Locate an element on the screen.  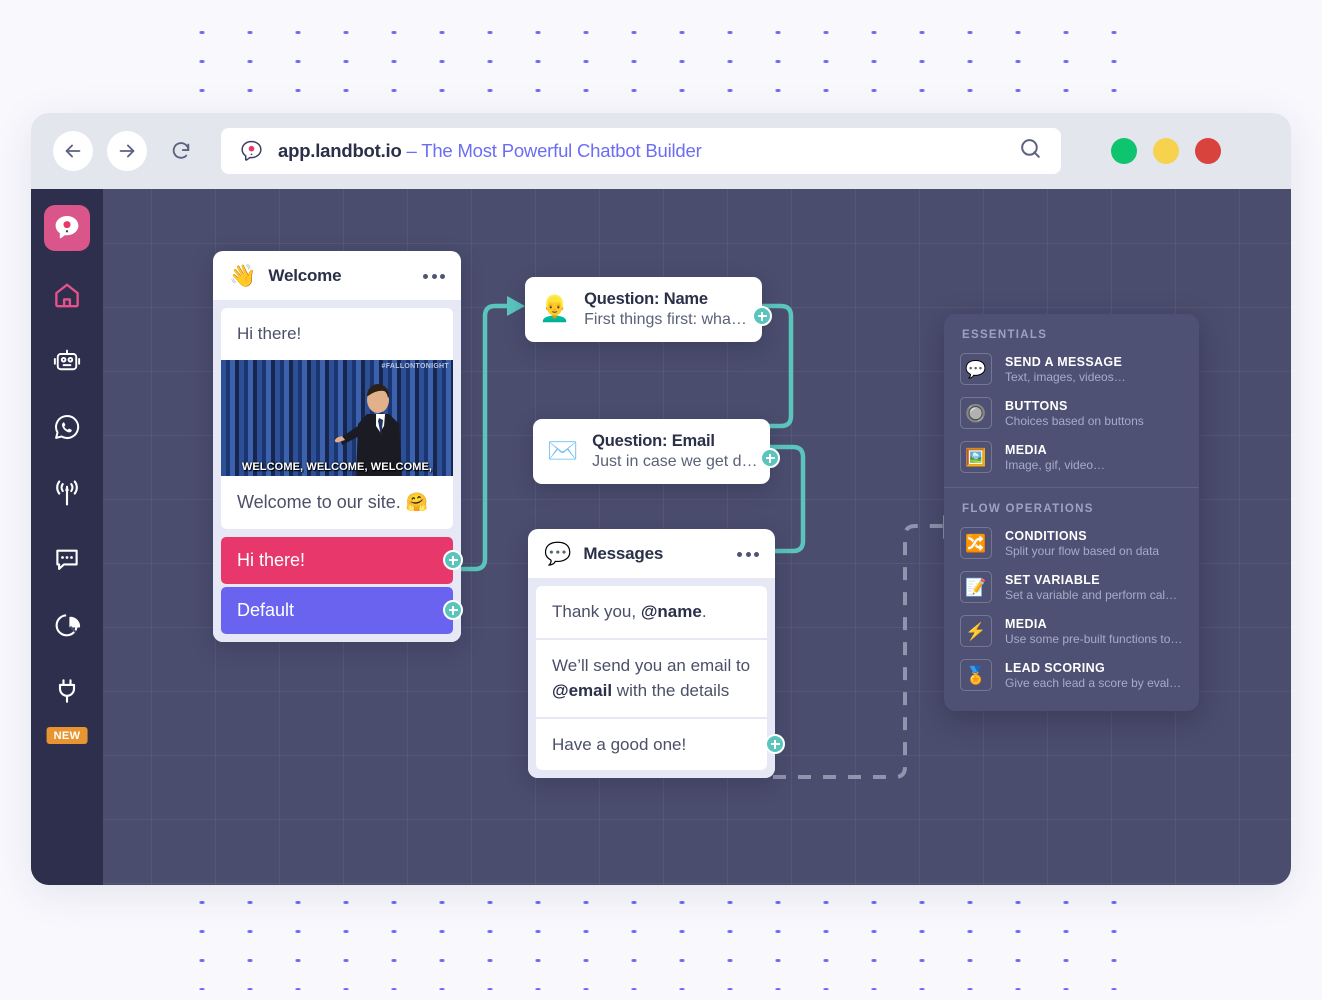
choice-label: Hi there! is located at coordinates (271, 559).